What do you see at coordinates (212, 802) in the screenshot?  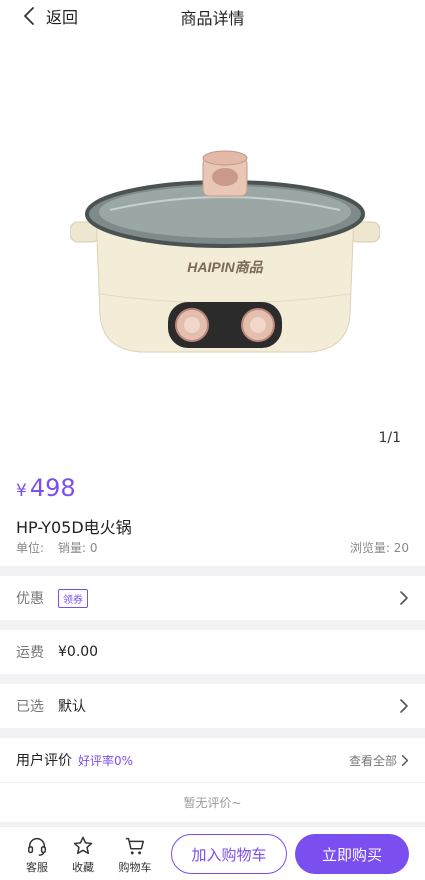 I see `no-reviews-text: 暂无评价~` at bounding box center [212, 802].